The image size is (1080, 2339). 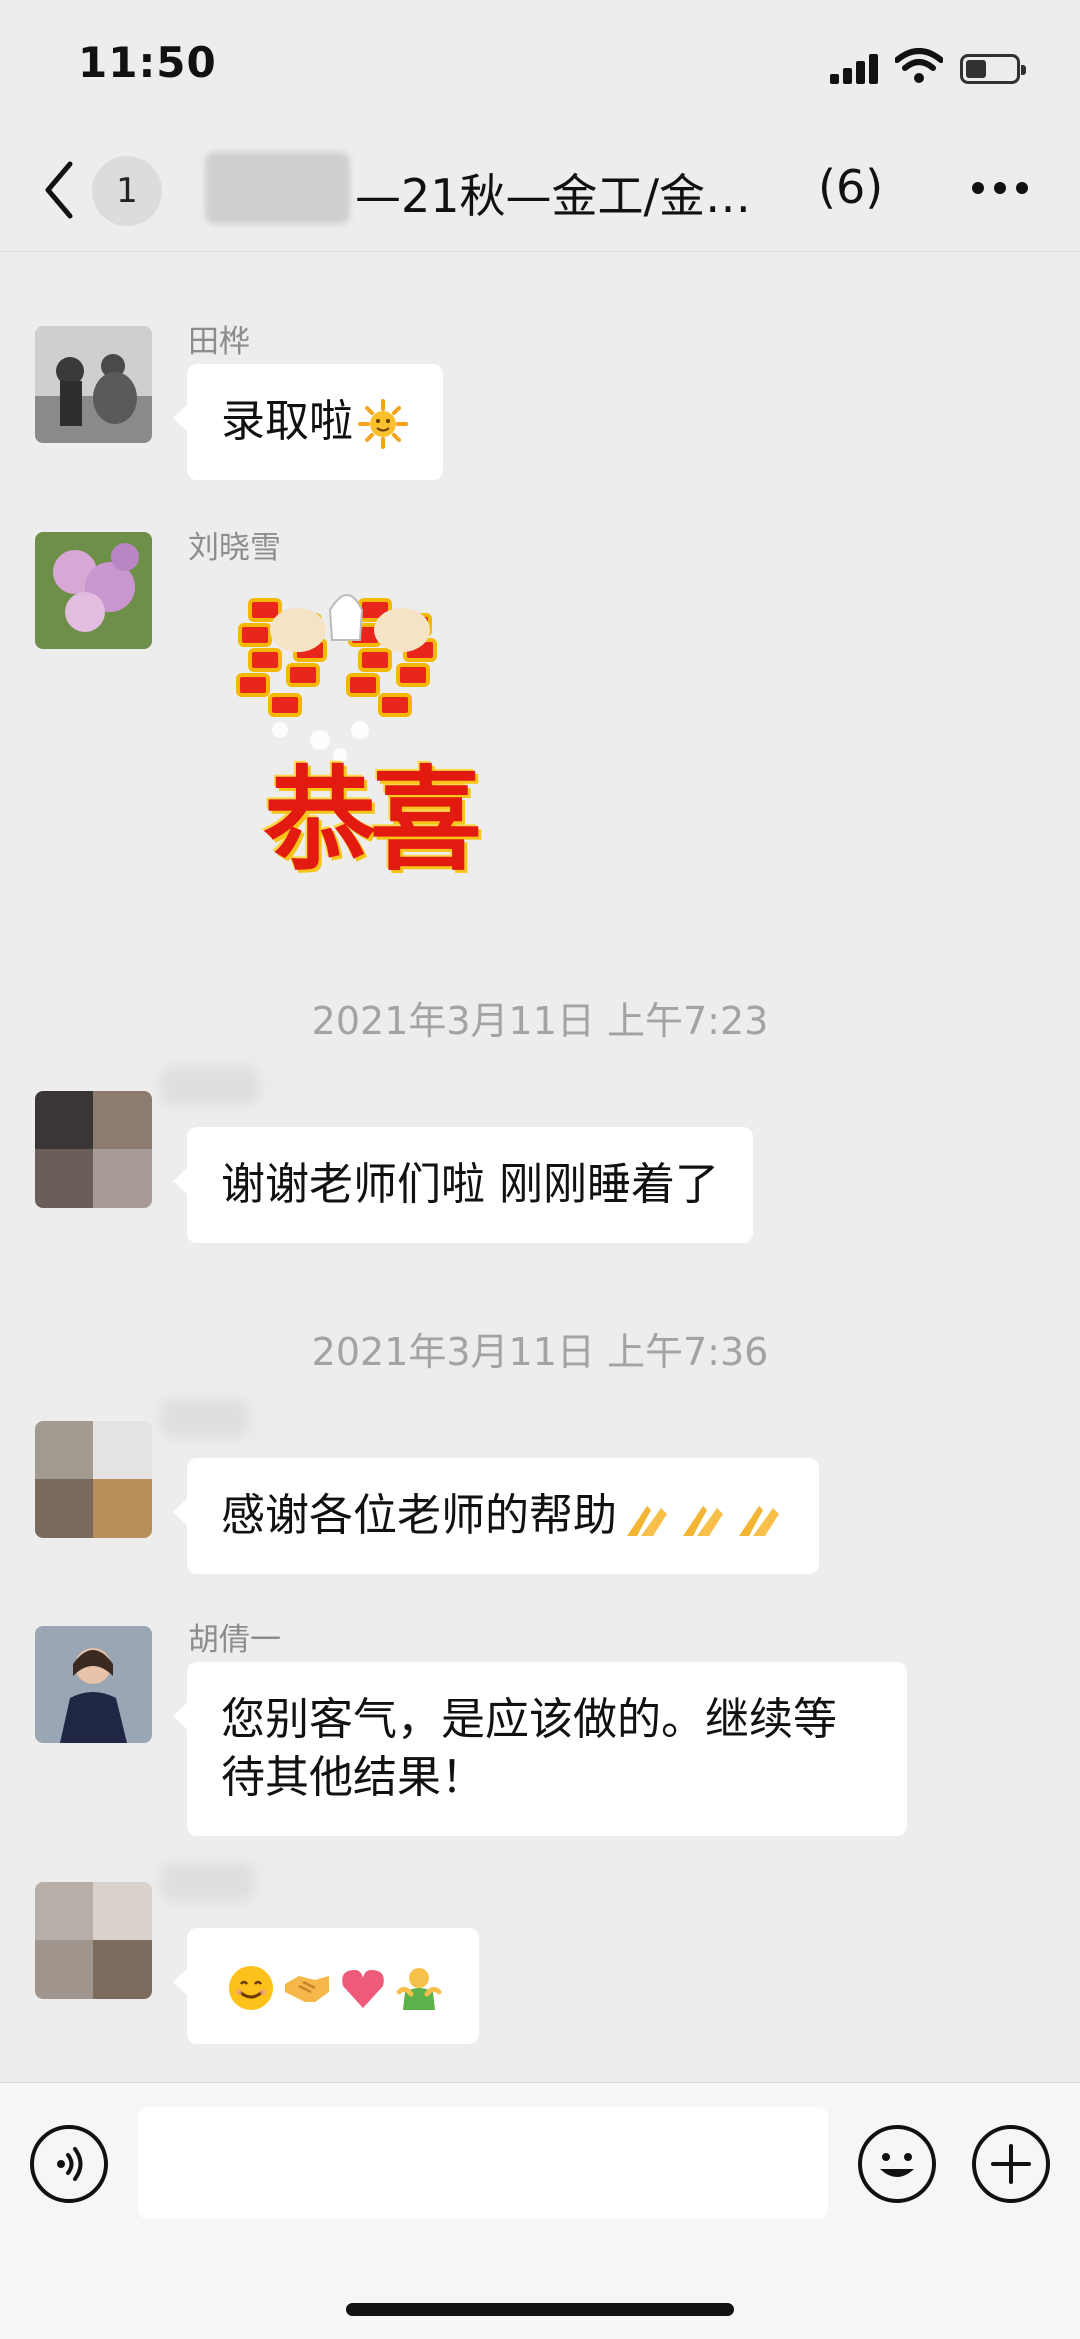 What do you see at coordinates (919, 65) in the screenshot?
I see `wifi-icon` at bounding box center [919, 65].